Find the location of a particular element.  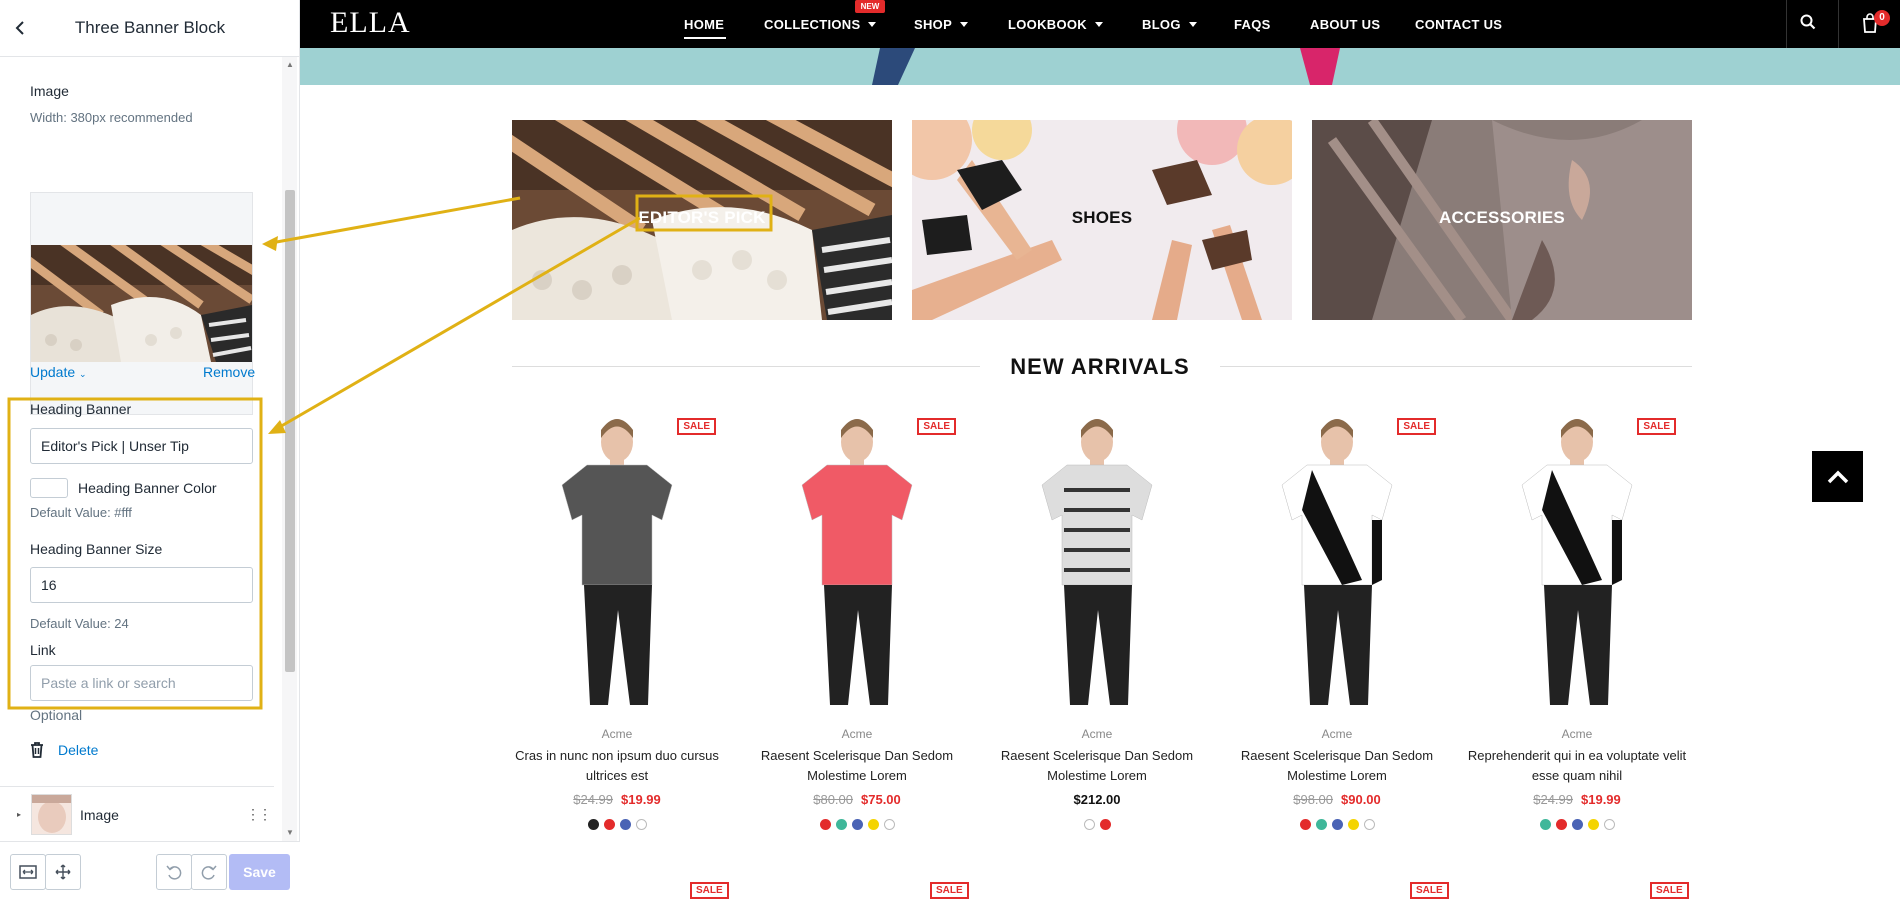

compare-price: $24.99 is located at coordinates (593, 799).